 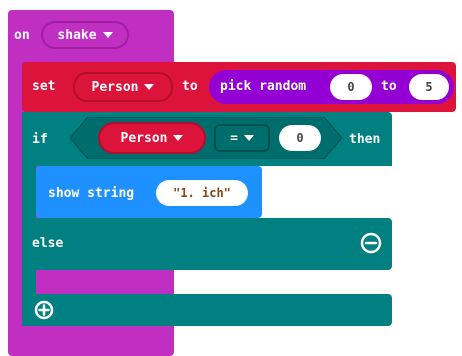 I want to click on then-keyword: then, so click(x=365, y=139).